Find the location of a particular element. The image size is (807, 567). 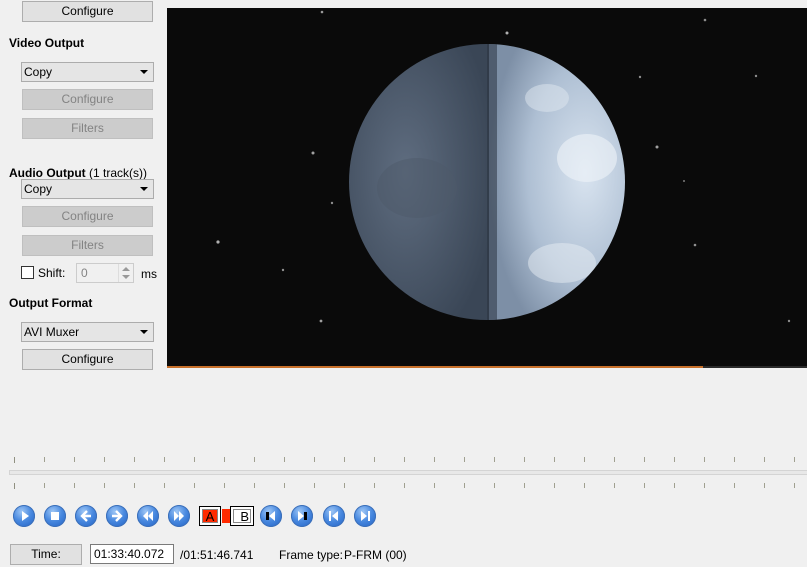

play-button is located at coordinates (24, 516).